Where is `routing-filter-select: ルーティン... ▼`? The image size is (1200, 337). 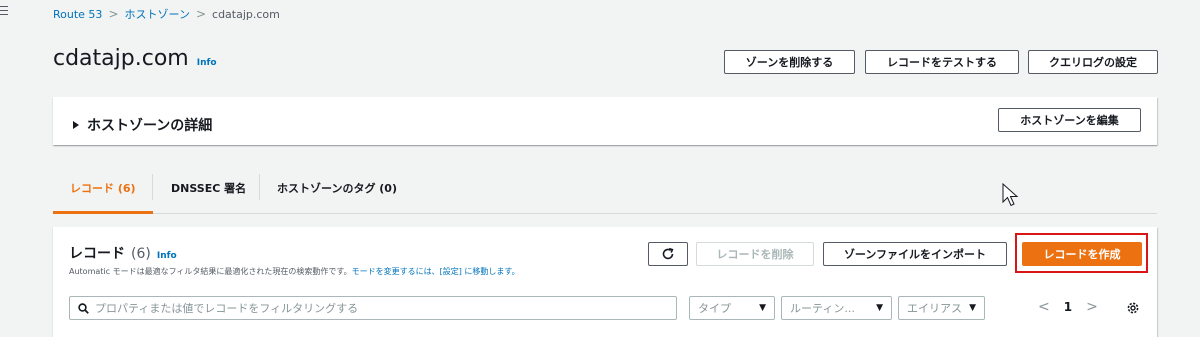 routing-filter-select: ルーティン... ▼ is located at coordinates (836, 308).